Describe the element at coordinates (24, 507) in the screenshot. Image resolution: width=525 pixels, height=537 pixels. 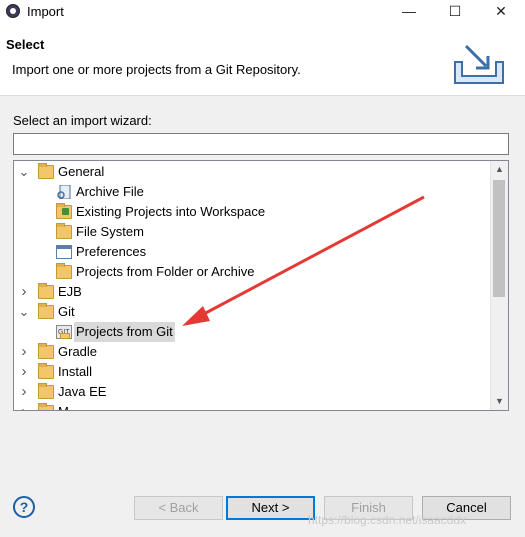
I see `help-icon: ?` at that location.